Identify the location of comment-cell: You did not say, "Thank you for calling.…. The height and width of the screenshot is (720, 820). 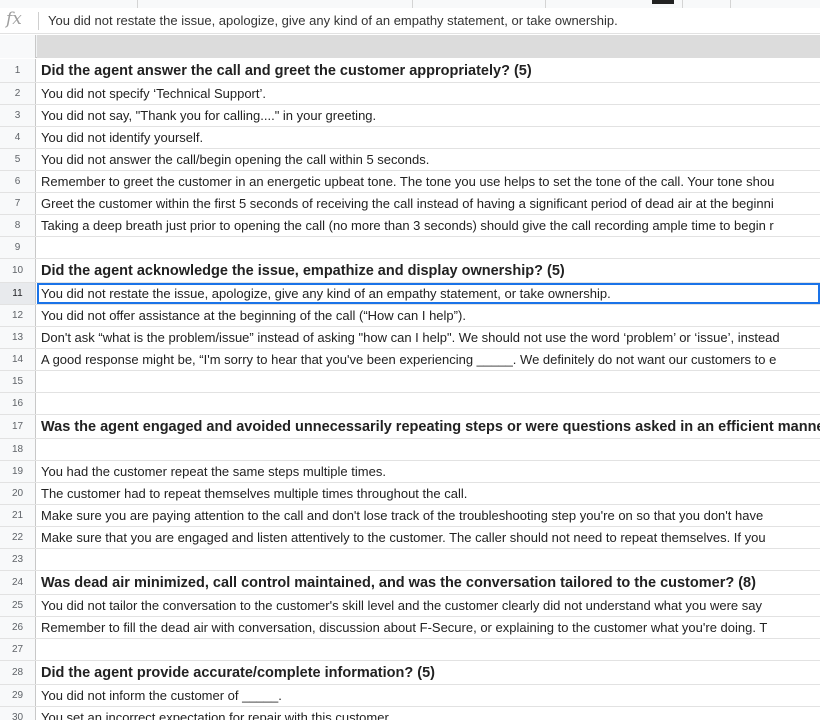
(428, 115).